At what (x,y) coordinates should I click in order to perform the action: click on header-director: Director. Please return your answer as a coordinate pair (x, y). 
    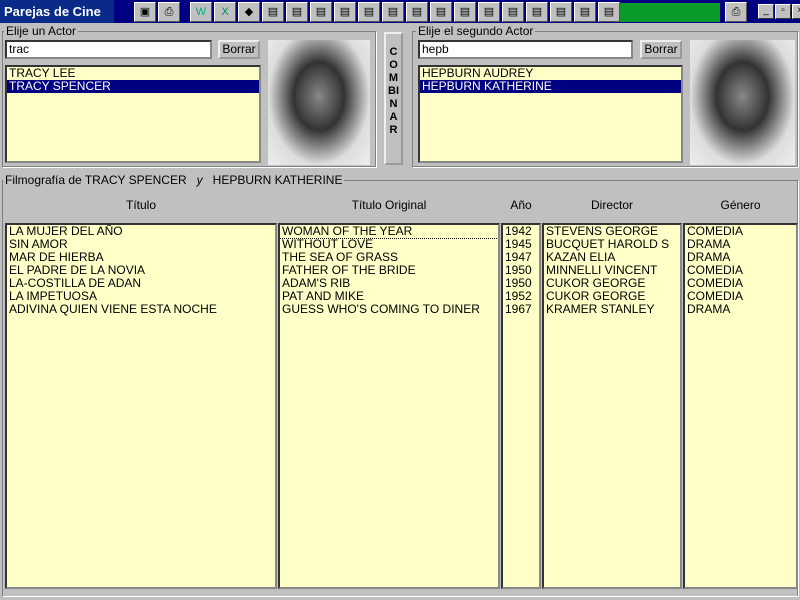
    Looking at the image, I should click on (611, 205).